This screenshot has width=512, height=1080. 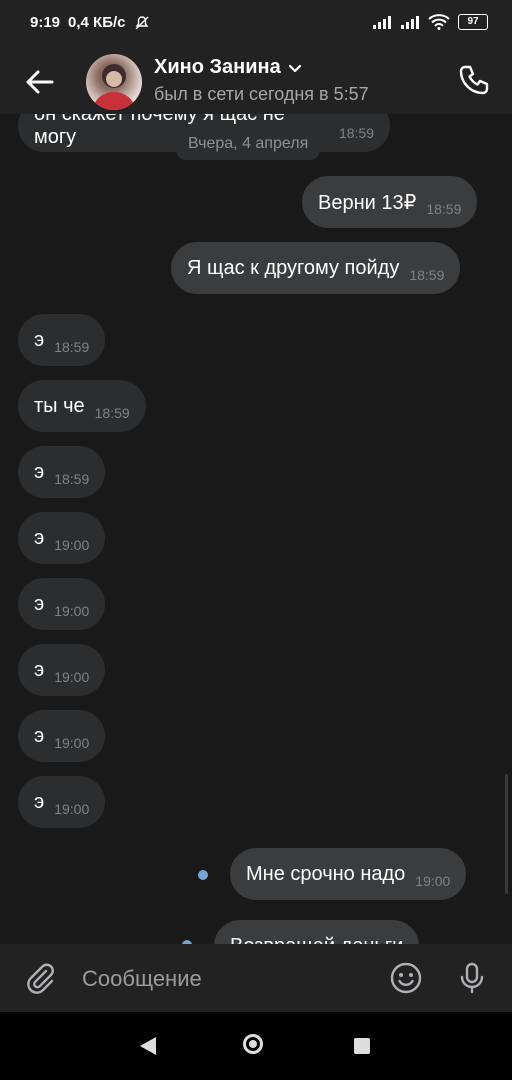 I want to click on contact-name: Хино Занина, so click(x=217, y=67).